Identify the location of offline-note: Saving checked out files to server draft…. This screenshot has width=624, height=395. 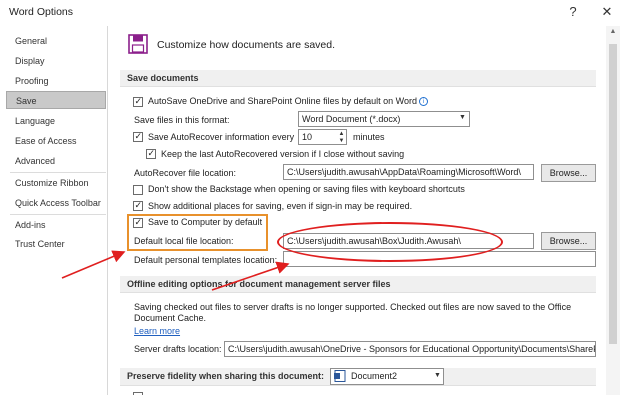
(353, 312).